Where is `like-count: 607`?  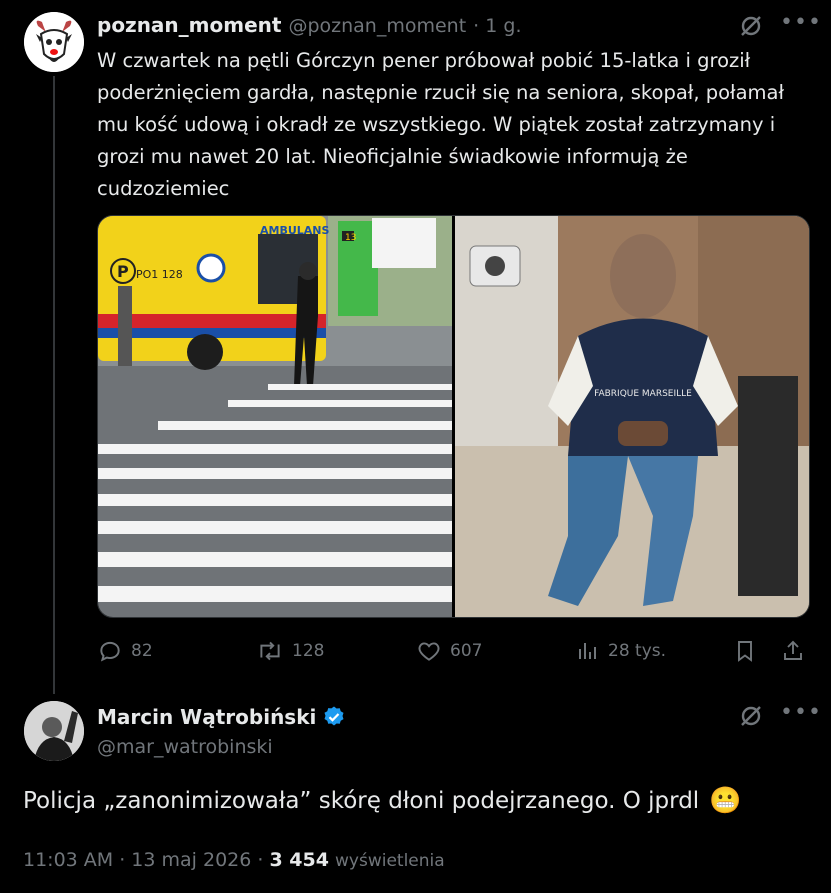
like-count: 607 is located at coordinates (466, 651).